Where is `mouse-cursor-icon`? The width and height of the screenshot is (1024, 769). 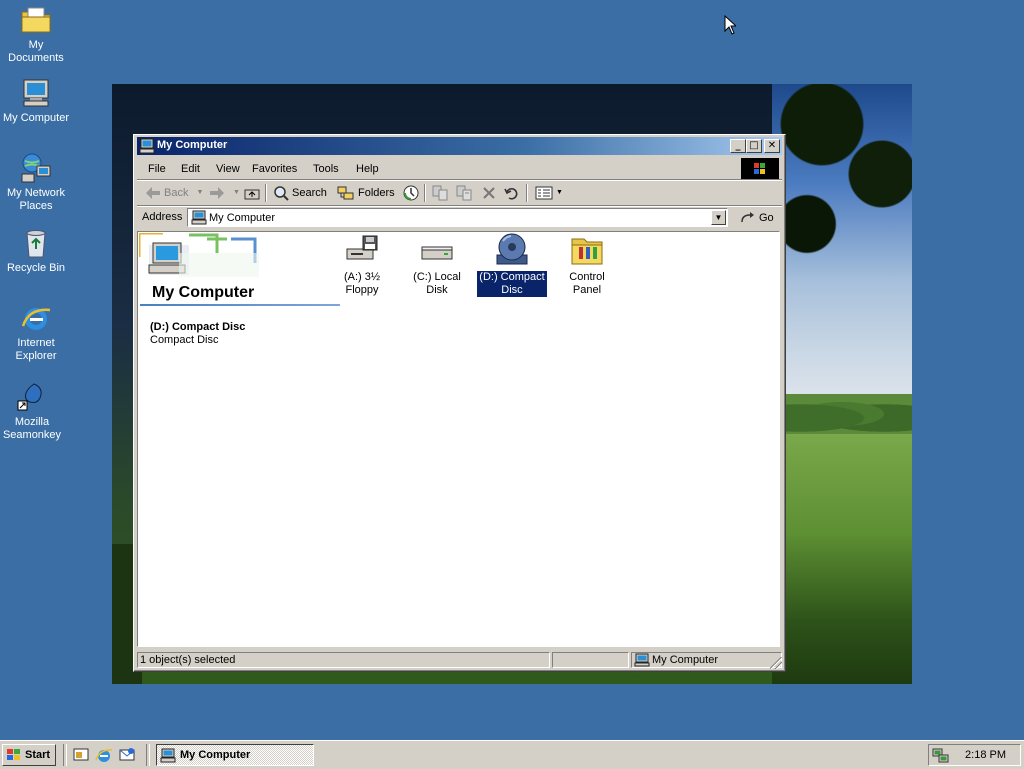 mouse-cursor-icon is located at coordinates (730, 25).